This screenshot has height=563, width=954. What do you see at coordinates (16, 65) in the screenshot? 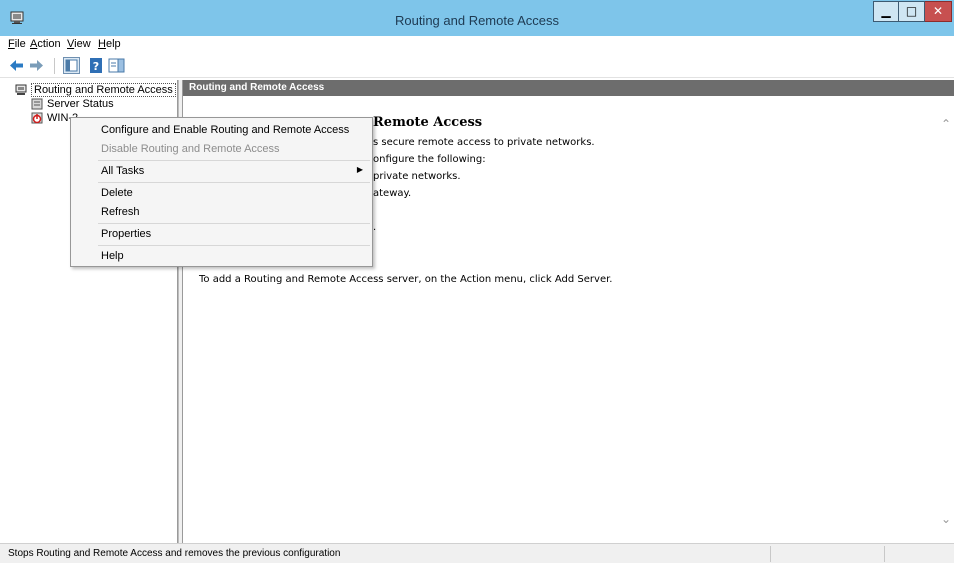
I see `back-icon` at bounding box center [16, 65].